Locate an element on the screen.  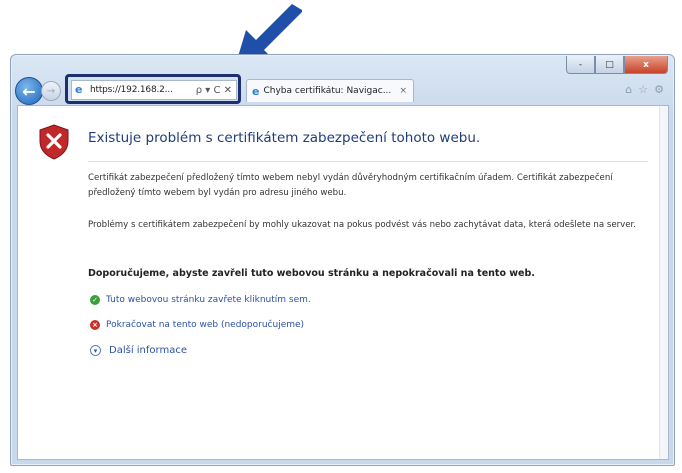
toolbar-icons: ⌂ ☆ ⚙ is located at coordinates (644, 89).